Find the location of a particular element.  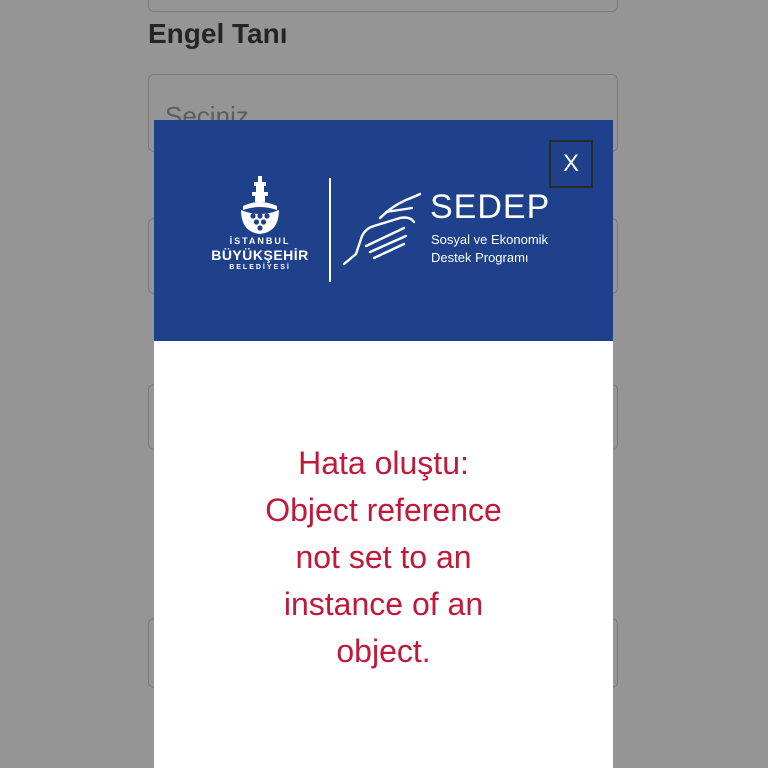

helping-hands-icon is located at coordinates (382, 229).